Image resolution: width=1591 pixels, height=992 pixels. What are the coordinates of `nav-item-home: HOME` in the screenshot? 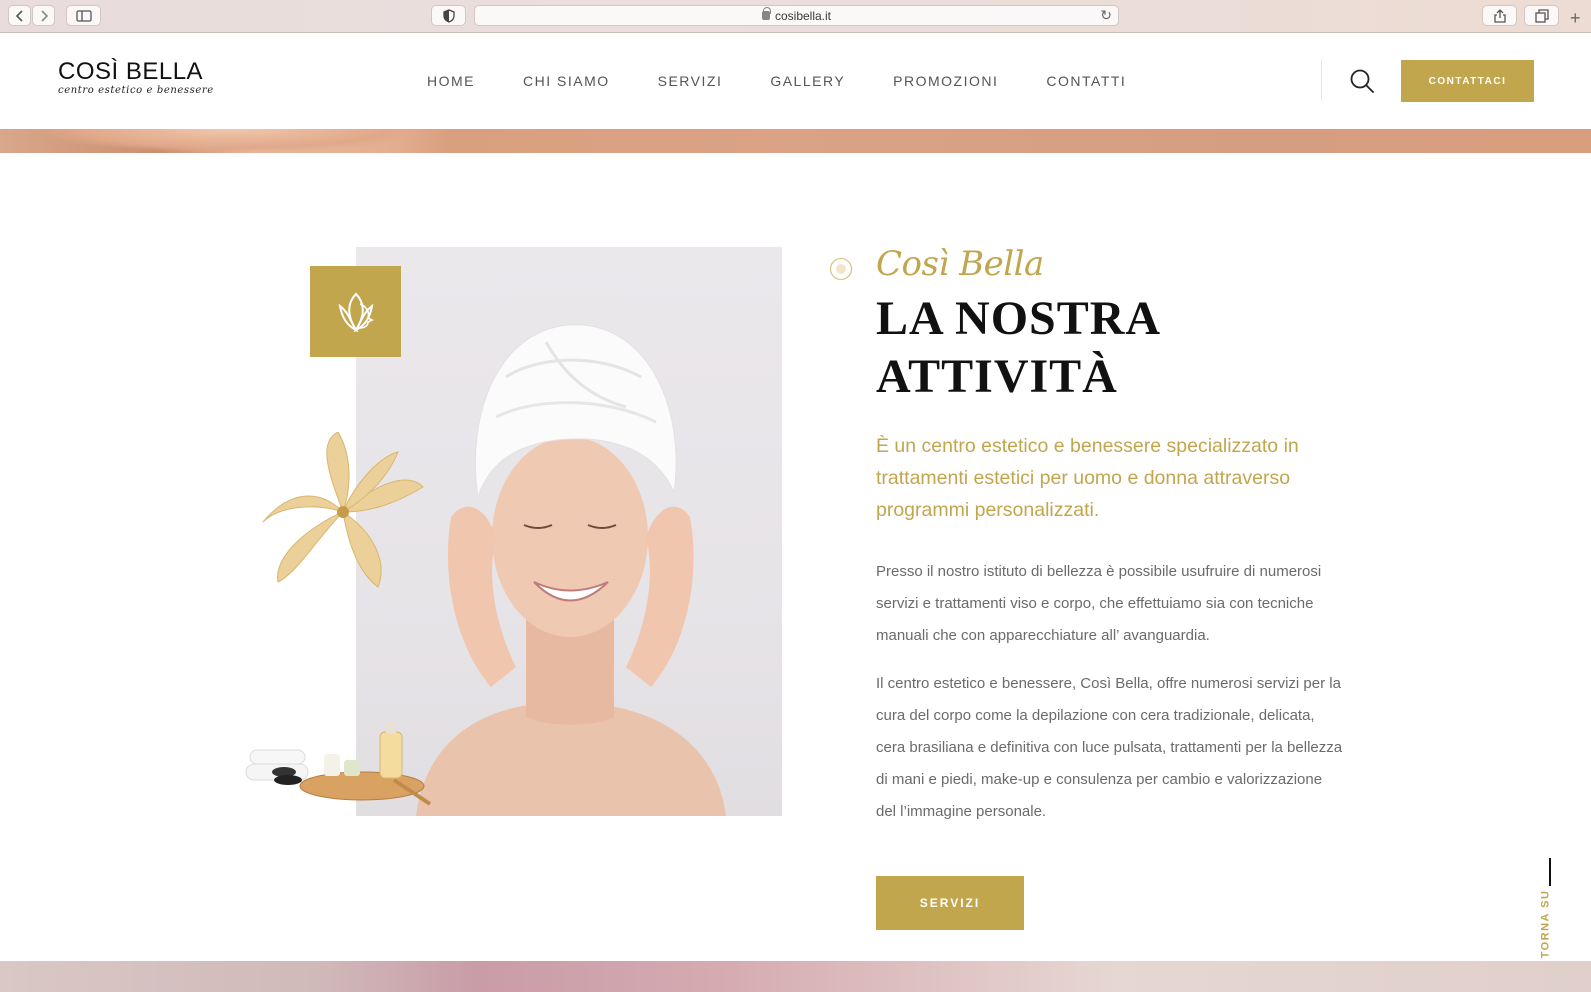 It's located at (451, 81).